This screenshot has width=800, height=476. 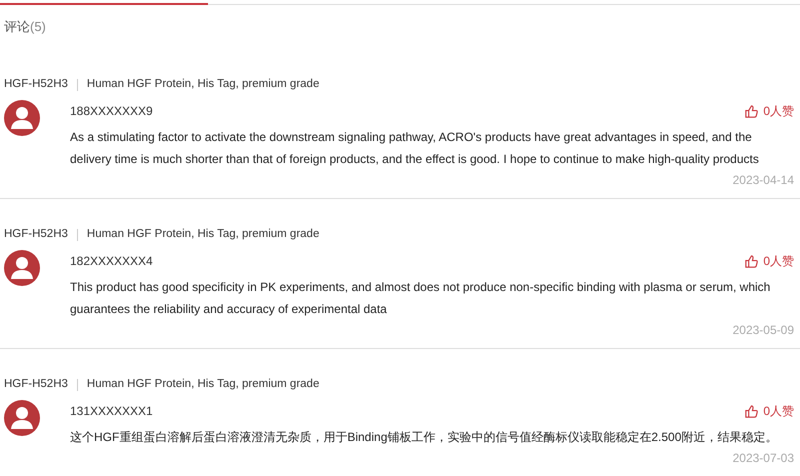 I want to click on username: 131XXXXXXX1, so click(x=111, y=411).